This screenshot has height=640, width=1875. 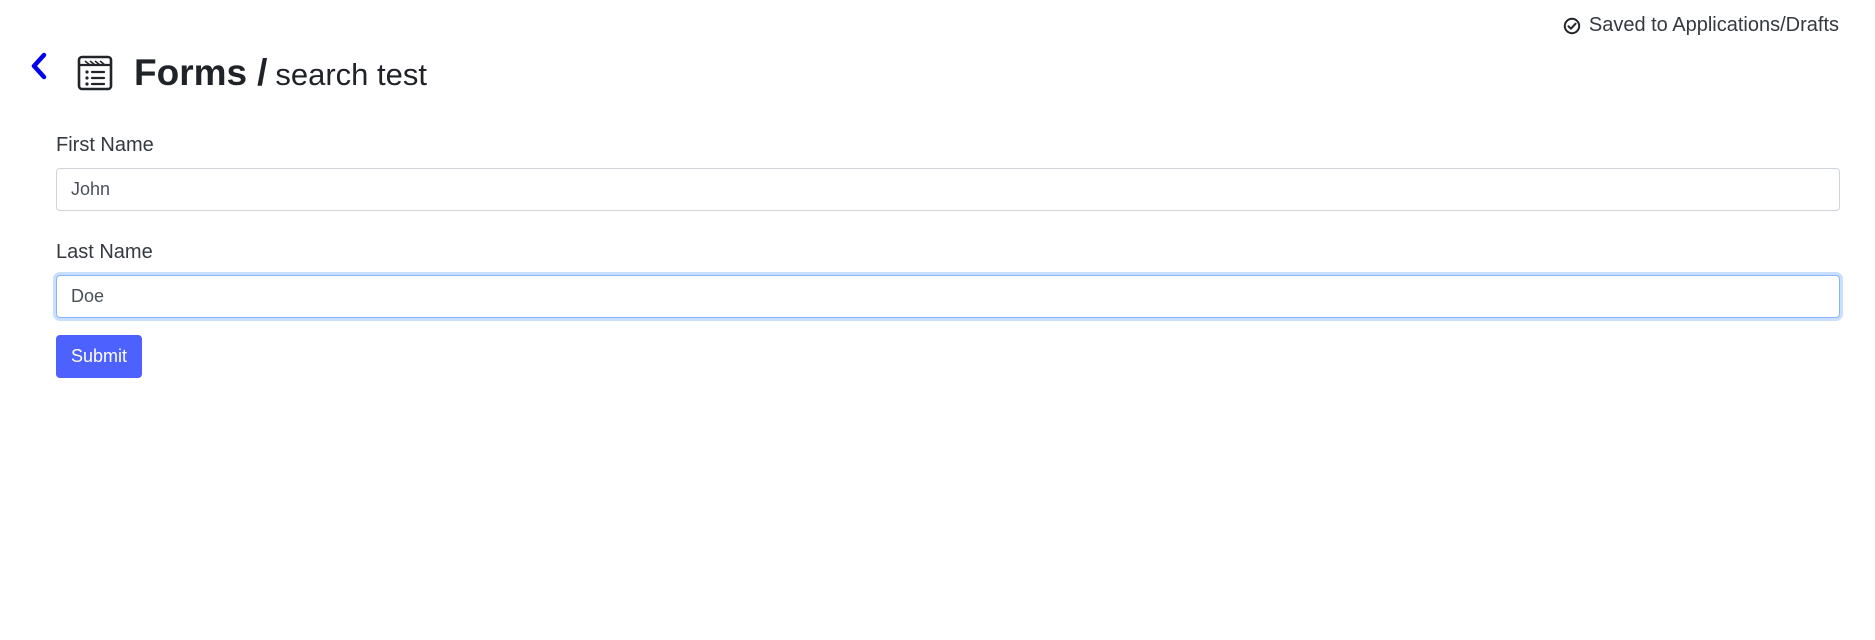 What do you see at coordinates (1713, 25) in the screenshot?
I see `save-status-text: Saved to Applications/Drafts` at bounding box center [1713, 25].